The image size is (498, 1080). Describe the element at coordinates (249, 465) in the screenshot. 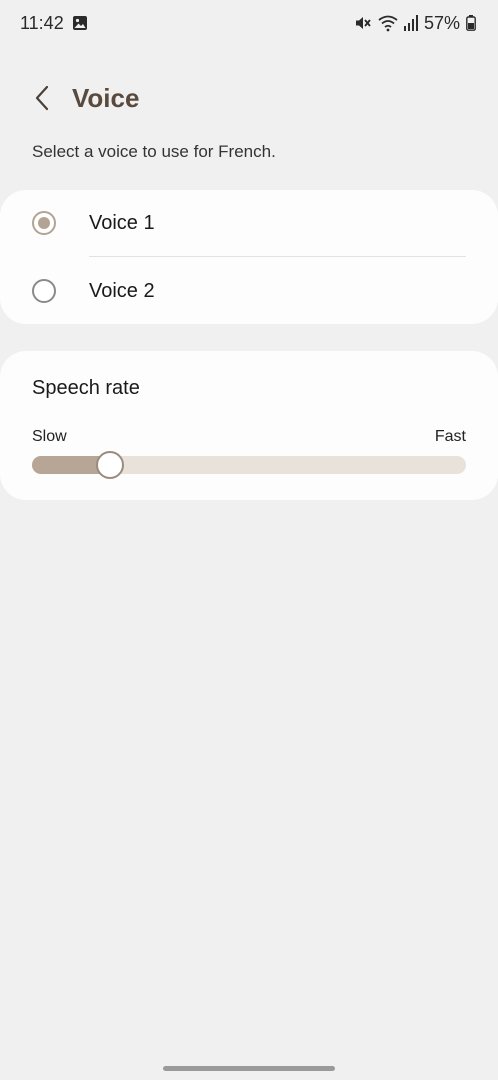

I see `speech-rate-slider` at that location.